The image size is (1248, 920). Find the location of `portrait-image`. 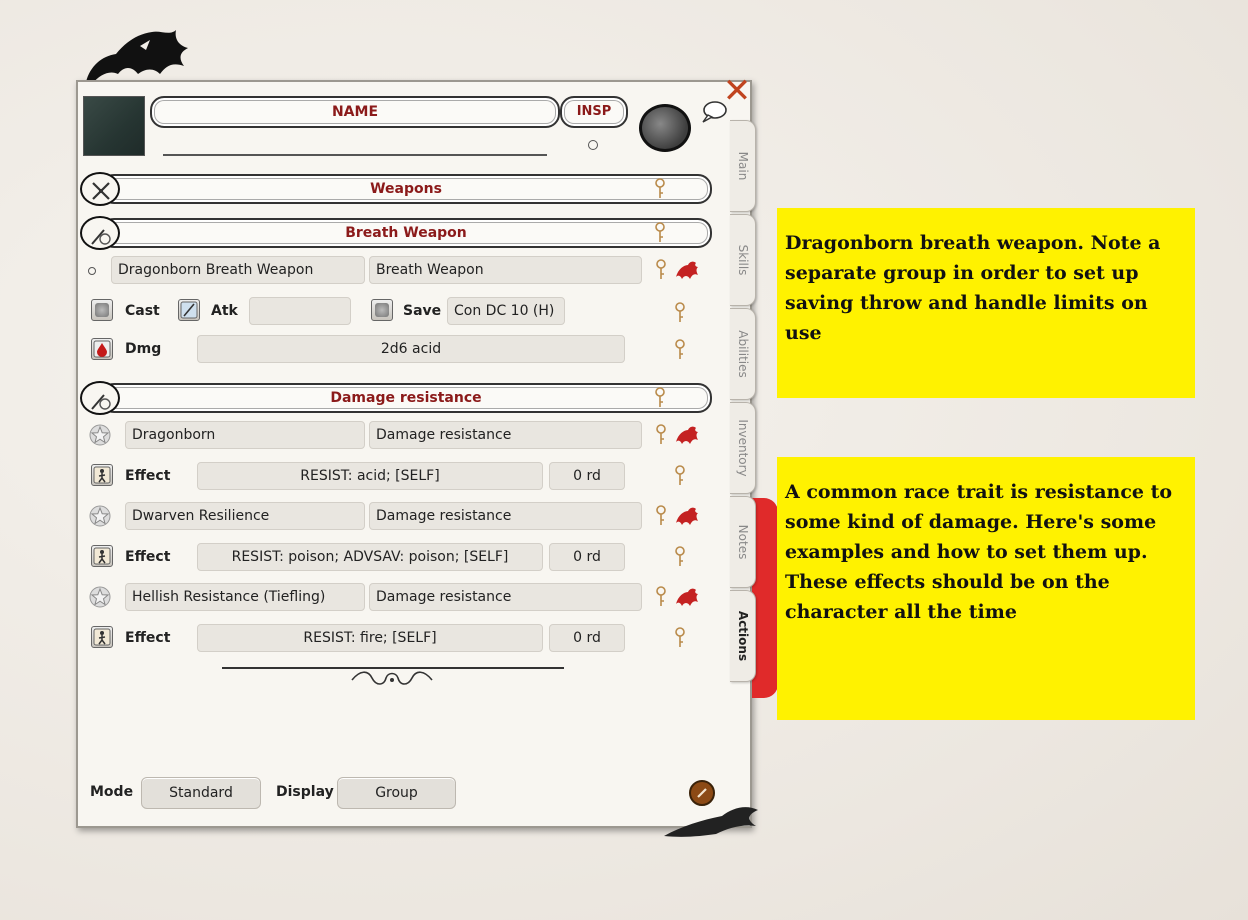

portrait-image is located at coordinates (114, 126).